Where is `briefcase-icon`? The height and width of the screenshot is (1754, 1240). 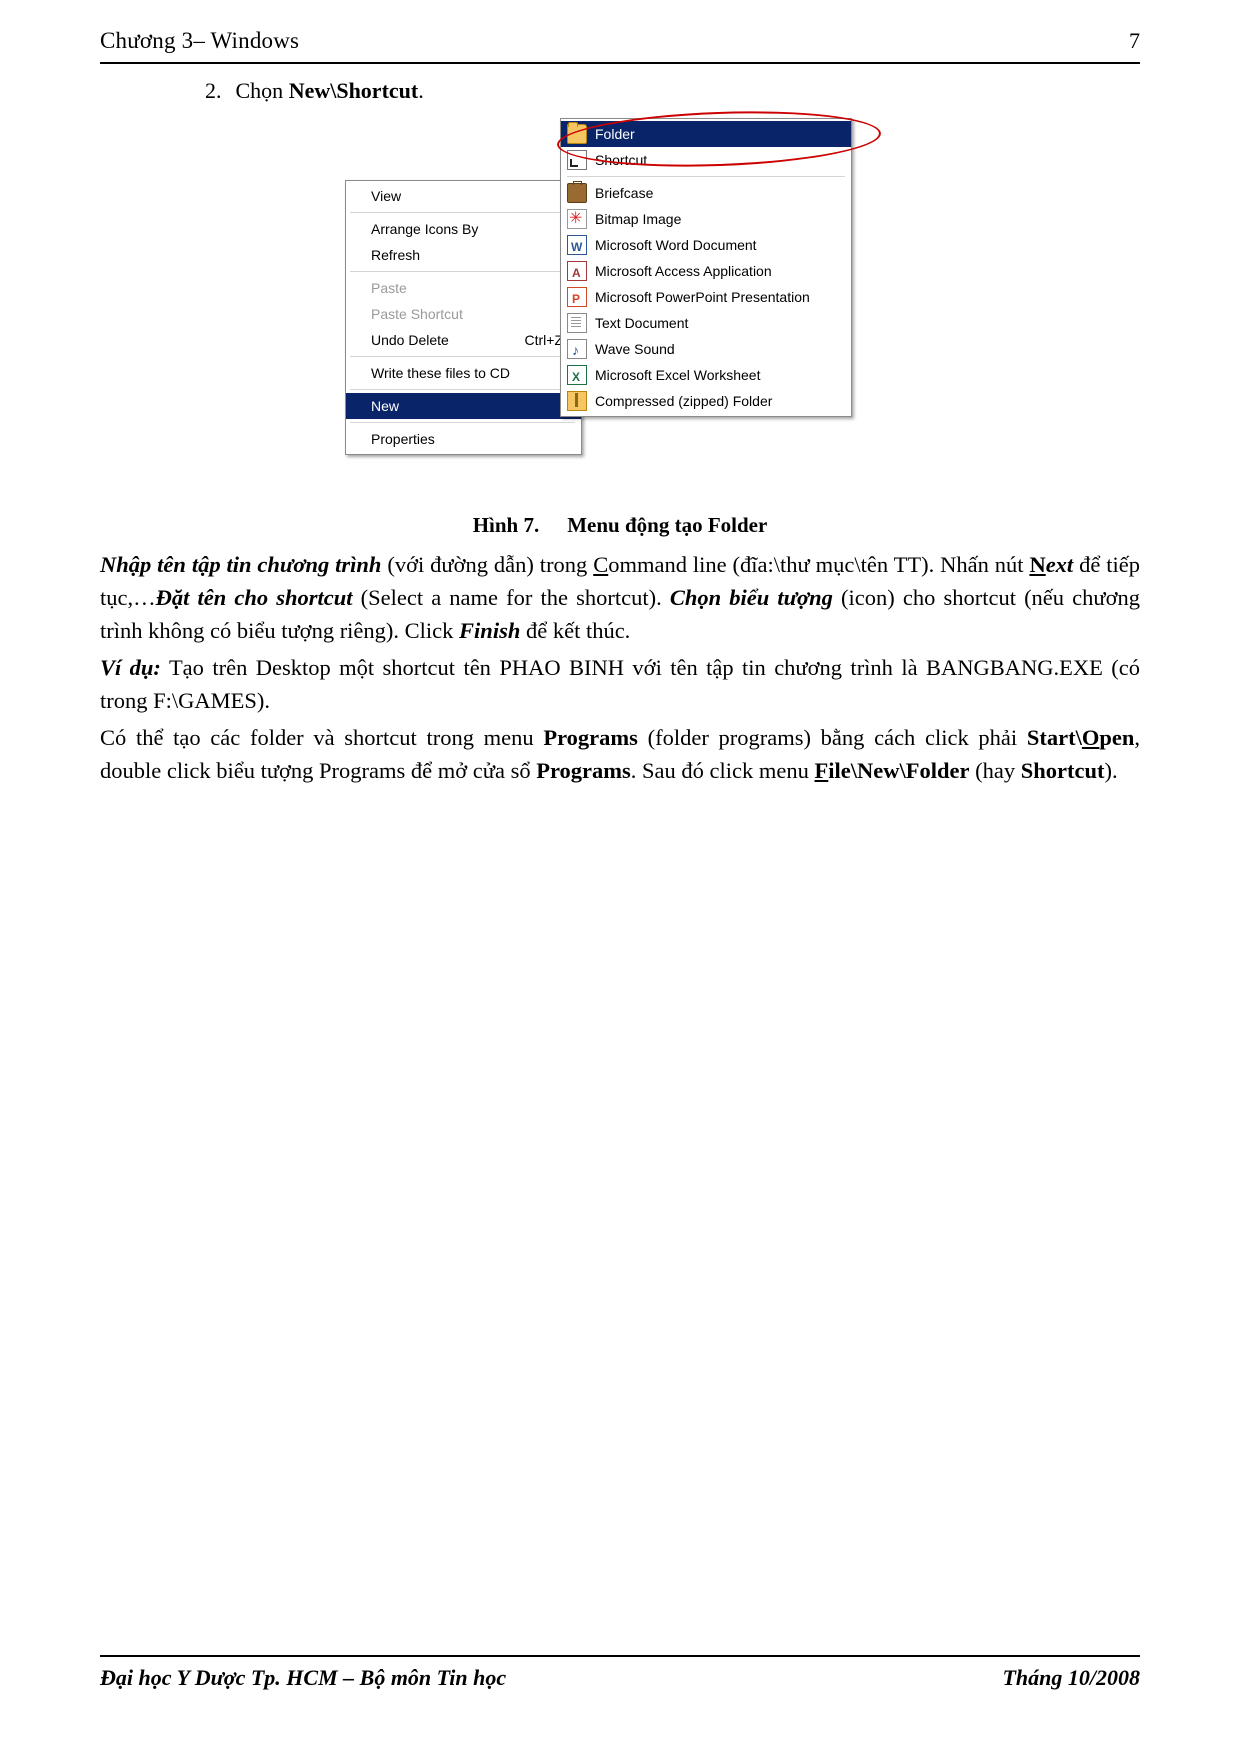 briefcase-icon is located at coordinates (577, 192).